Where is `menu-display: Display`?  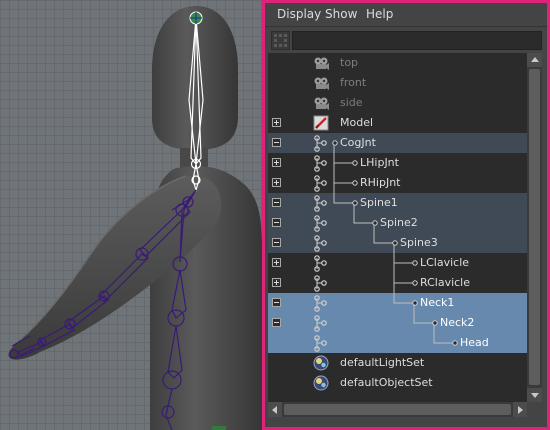 menu-display: Display is located at coordinates (299, 14).